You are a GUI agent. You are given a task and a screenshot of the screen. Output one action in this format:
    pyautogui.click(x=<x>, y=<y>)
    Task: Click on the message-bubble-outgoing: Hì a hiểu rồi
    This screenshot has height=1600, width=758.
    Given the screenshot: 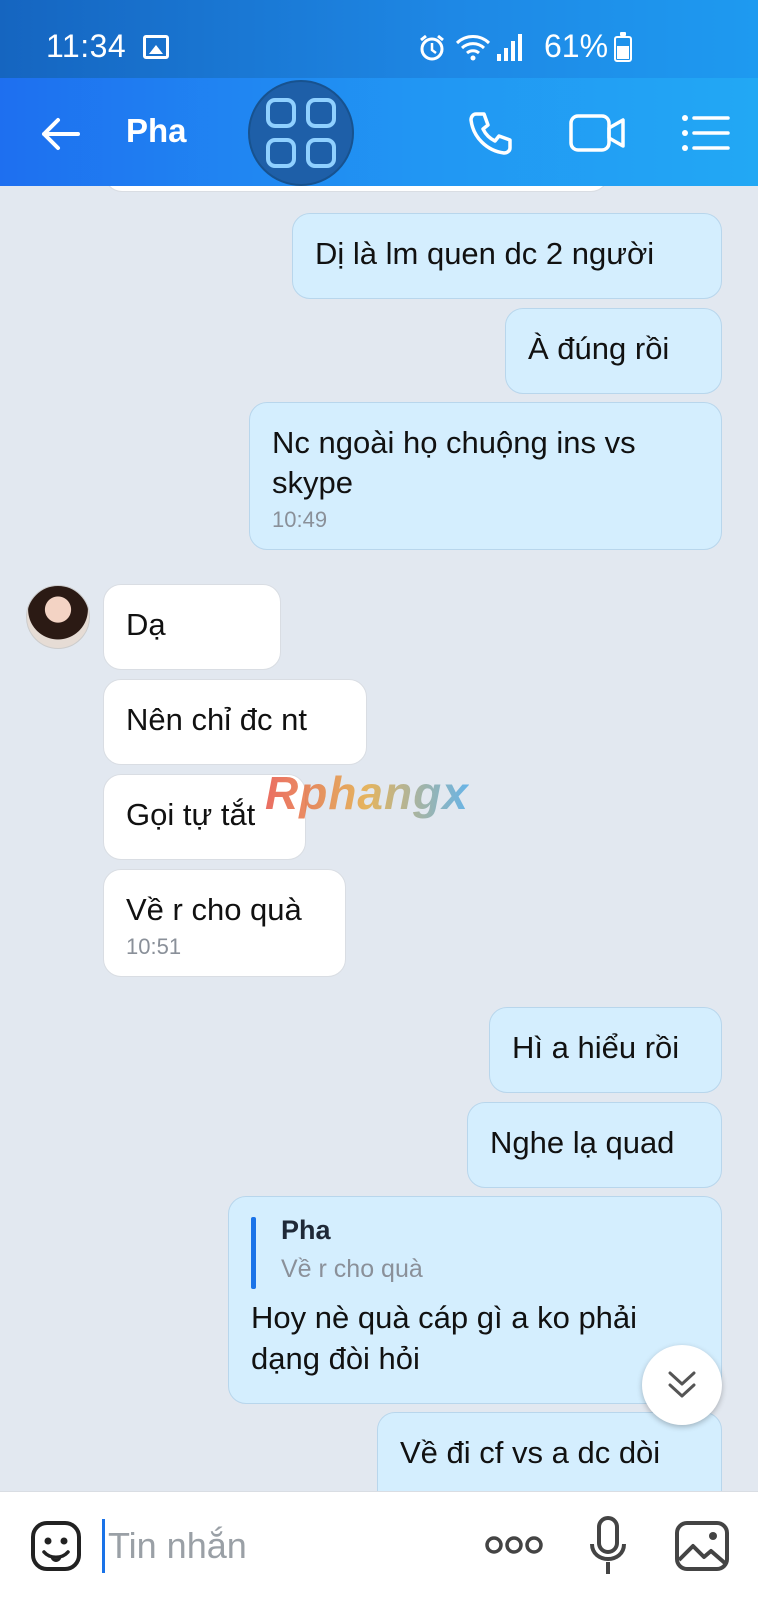 What is the action you would take?
    pyautogui.click(x=605, y=1050)
    